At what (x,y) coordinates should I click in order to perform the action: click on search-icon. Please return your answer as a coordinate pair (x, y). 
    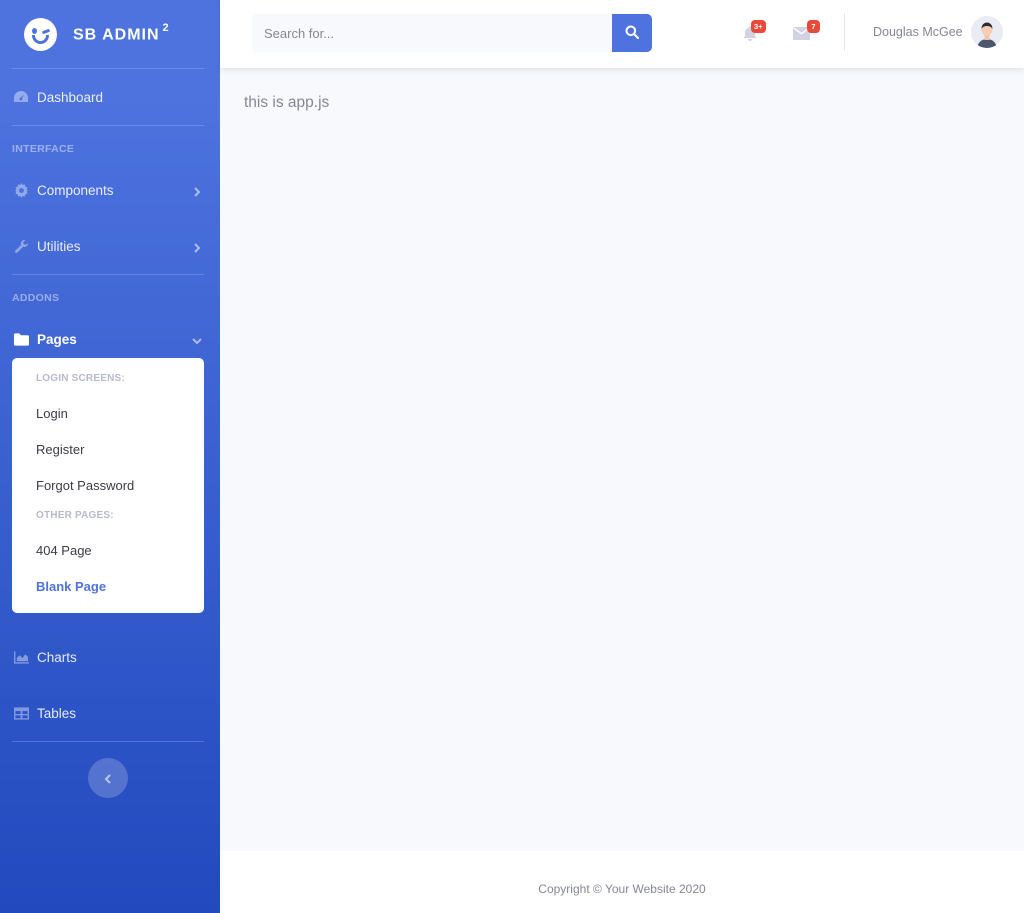
    Looking at the image, I should click on (632, 33).